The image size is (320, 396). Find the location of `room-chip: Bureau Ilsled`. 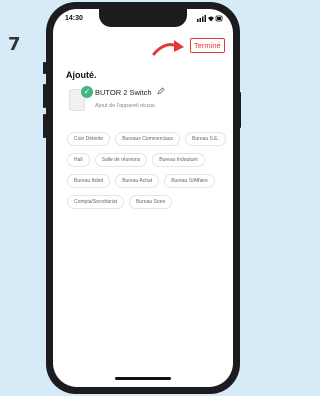

room-chip: Bureau Ilsled is located at coordinates (89, 181).